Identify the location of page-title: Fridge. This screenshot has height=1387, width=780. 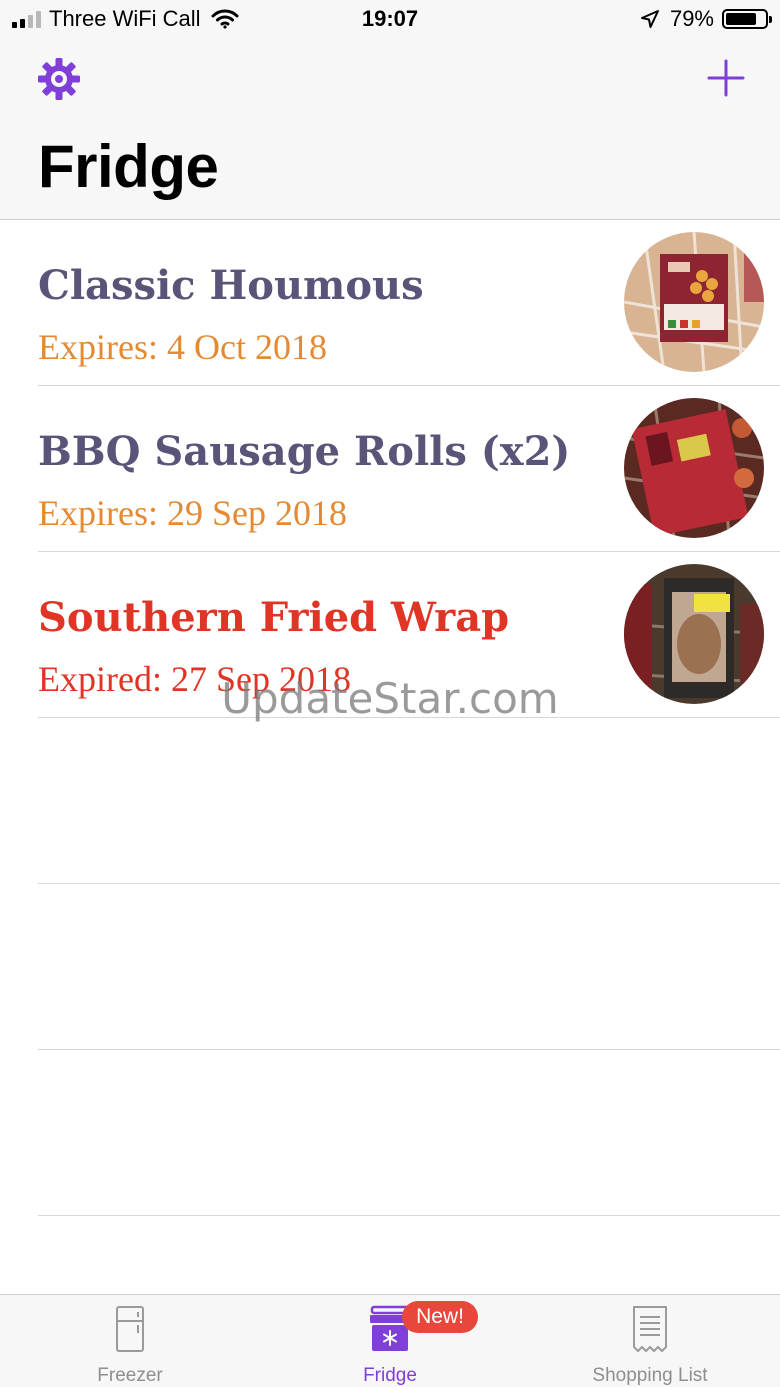
(128, 166).